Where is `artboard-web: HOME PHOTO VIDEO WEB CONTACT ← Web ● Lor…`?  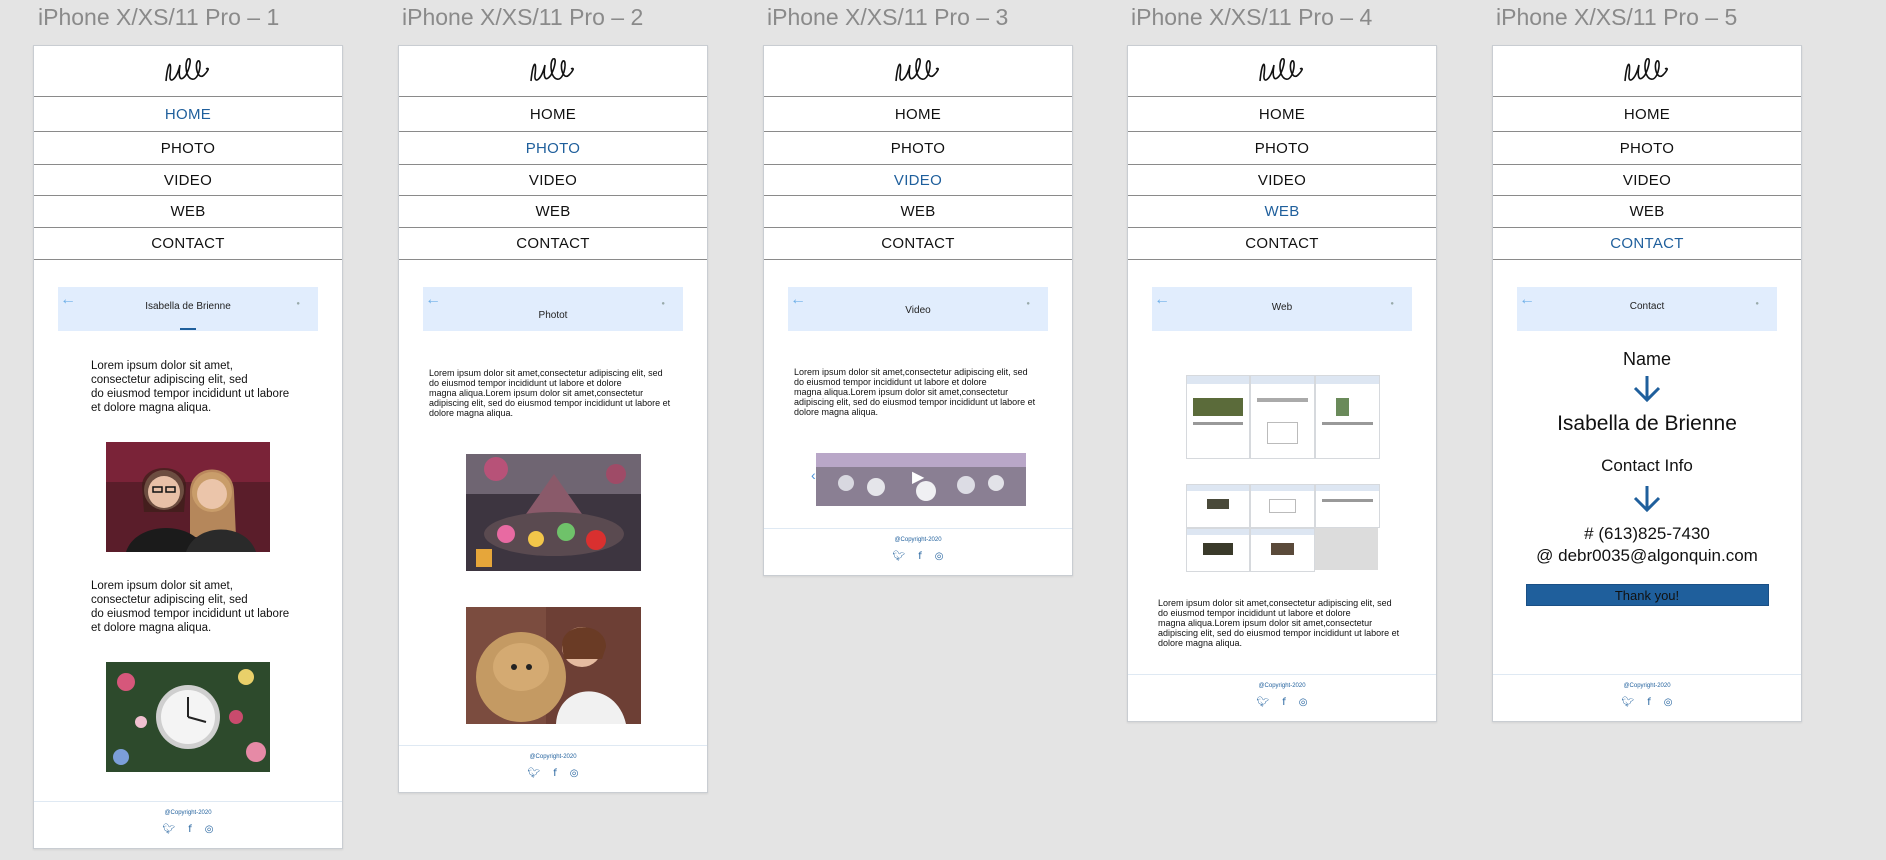
artboard-web: HOME PHOTO VIDEO WEB CONTACT ← Web ● Lor… is located at coordinates (1282, 383).